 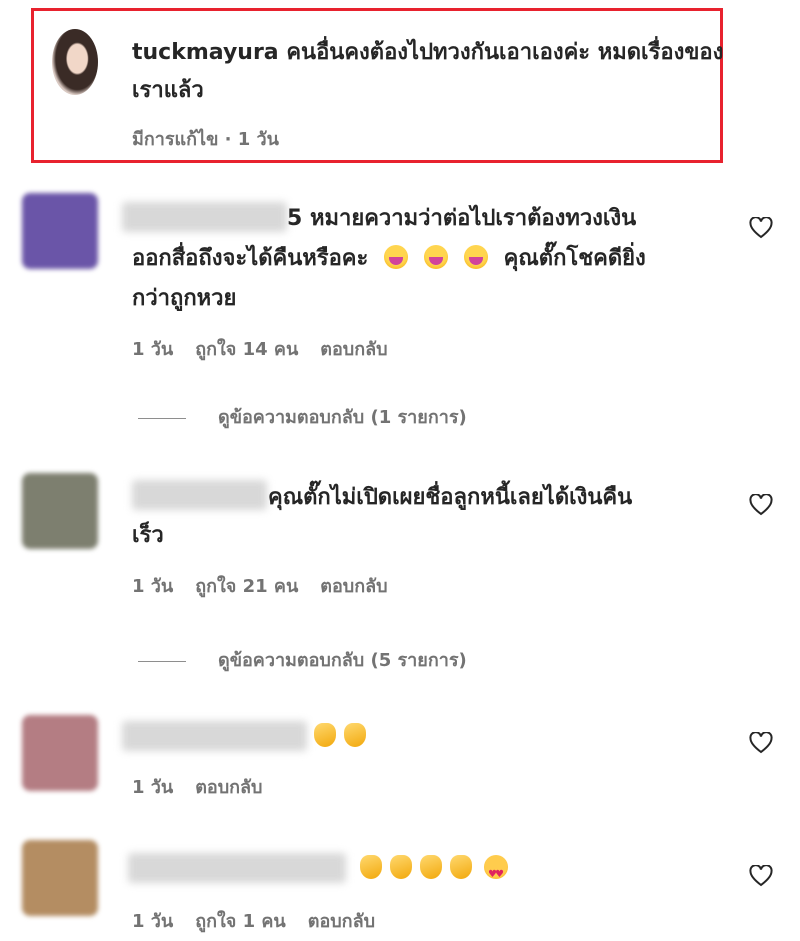 I want to click on comment-text: 5 หมายความว่าต่อไปเราต้องทวงเงิน, so click(x=507, y=219).